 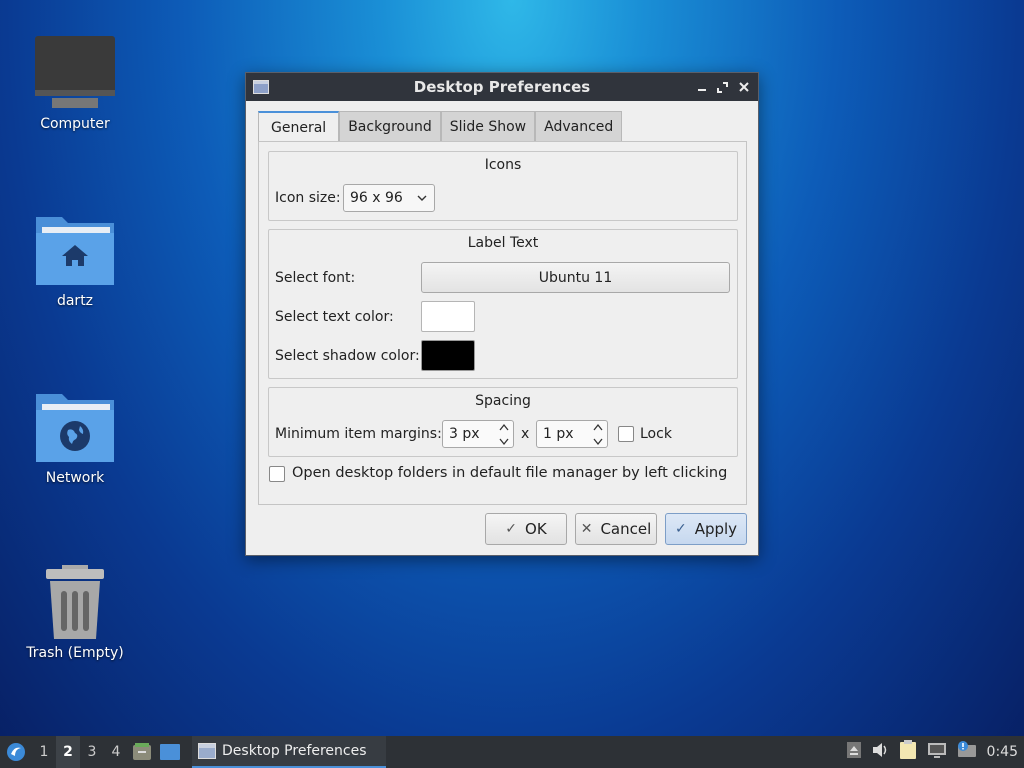 What do you see at coordinates (656, 434) in the screenshot?
I see `lock-label: Lock` at bounding box center [656, 434].